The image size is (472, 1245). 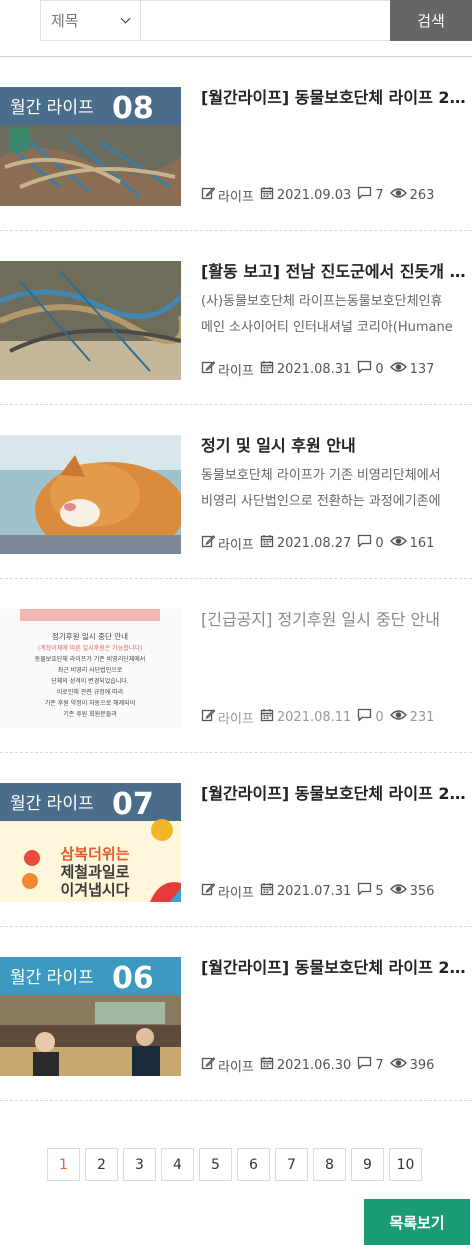 I want to click on page-link: 5, so click(x=215, y=1164).